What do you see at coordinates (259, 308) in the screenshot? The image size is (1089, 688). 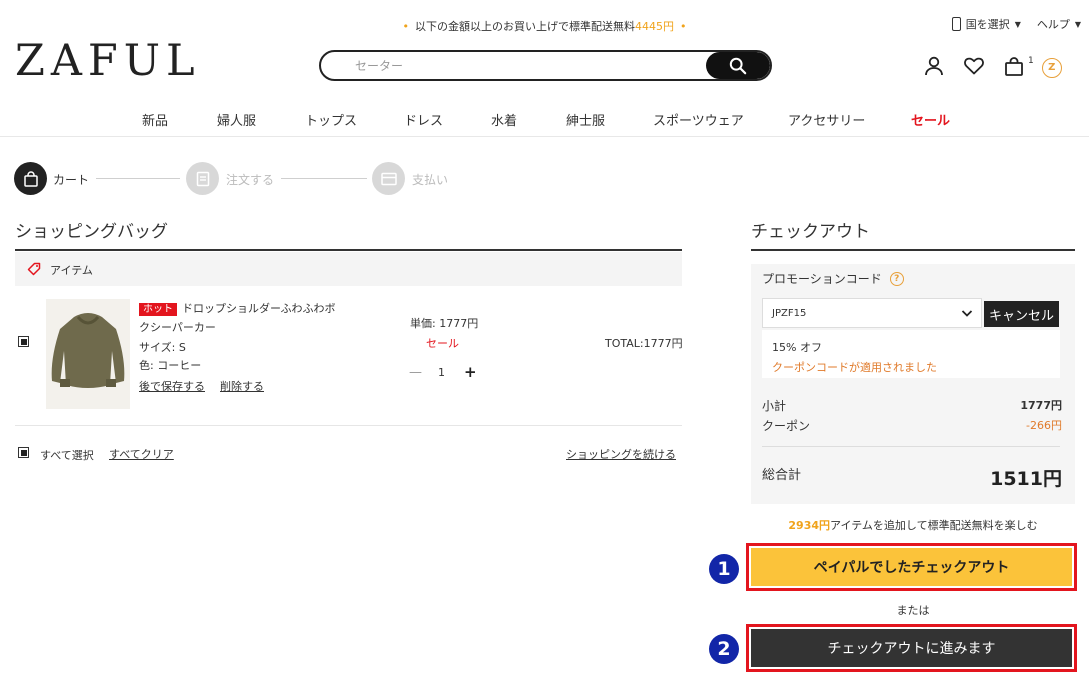 I see `product-name-line1: ドロップショルダーふわふわボ` at bounding box center [259, 308].